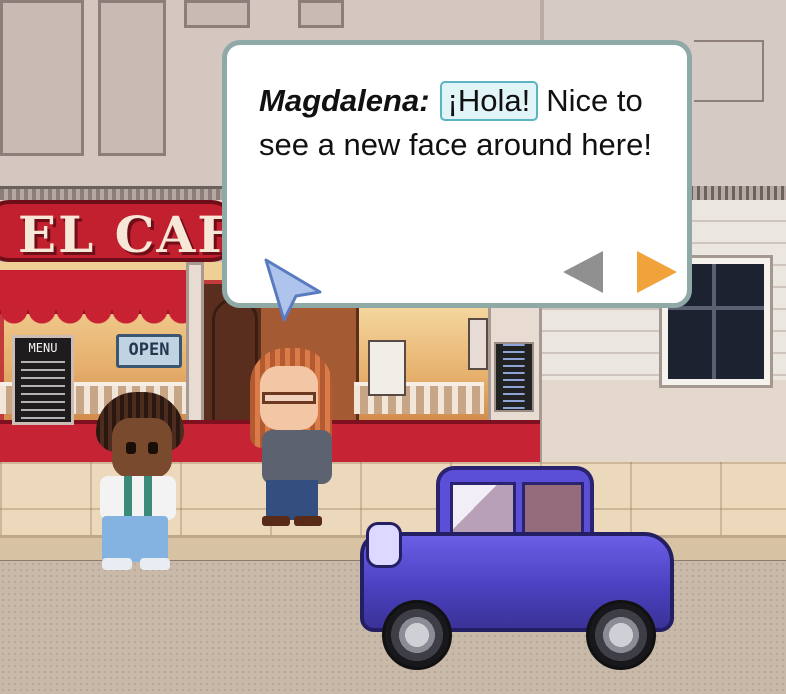 Image resolution: width=786 pixels, height=694 pixels. What do you see at coordinates (489, 101) in the screenshot?
I see `vocab-term: ¡Hola!` at bounding box center [489, 101].